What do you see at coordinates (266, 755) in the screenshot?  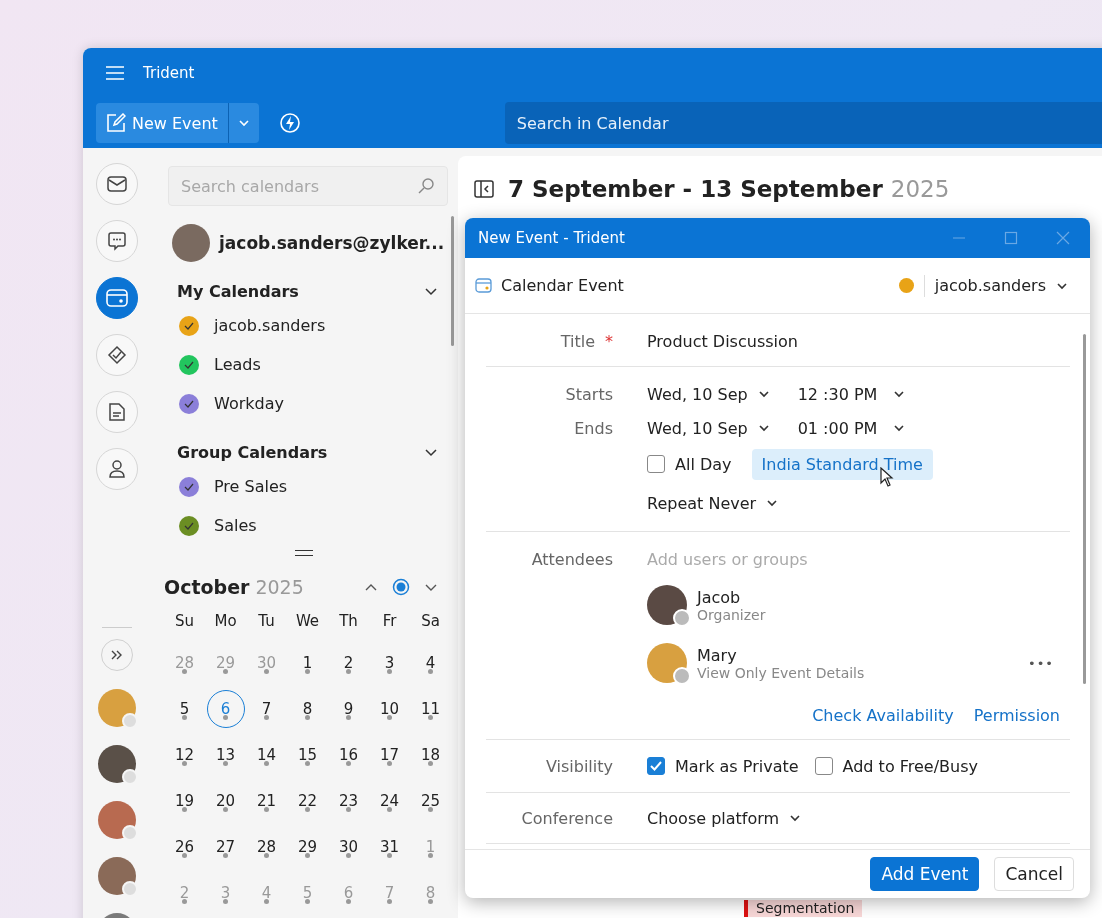 I see `calendar-day: 14` at bounding box center [266, 755].